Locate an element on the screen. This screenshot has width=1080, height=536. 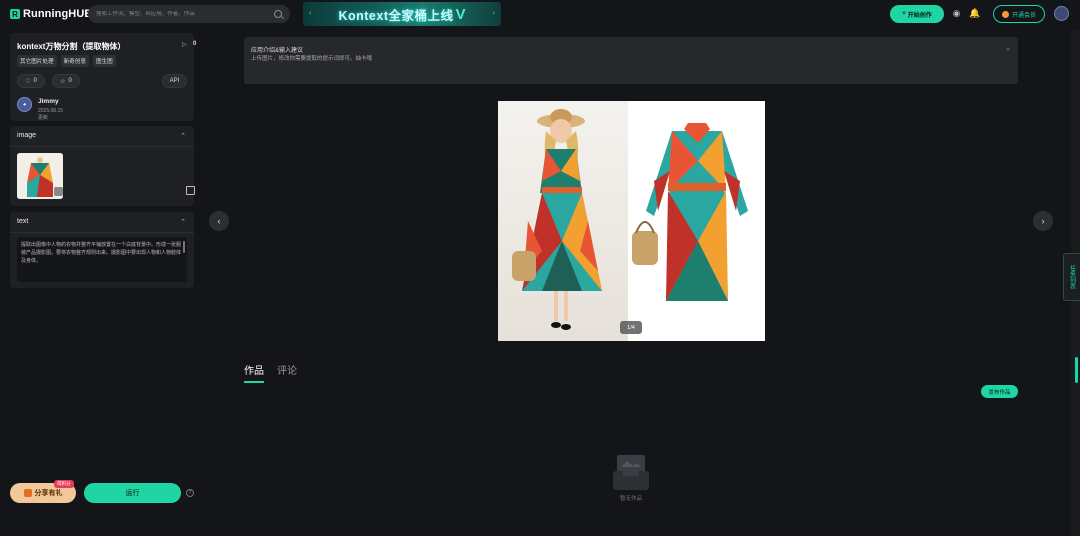
next-image-button: › is located at coordinates (1043, 221).